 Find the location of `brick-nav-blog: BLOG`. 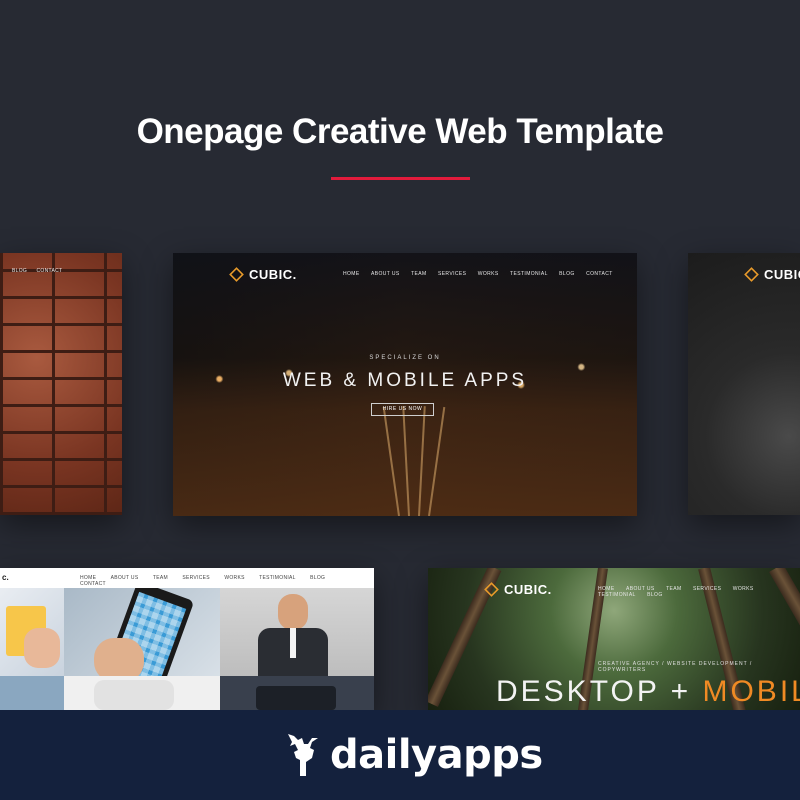

brick-nav-blog: BLOG is located at coordinates (19, 271).